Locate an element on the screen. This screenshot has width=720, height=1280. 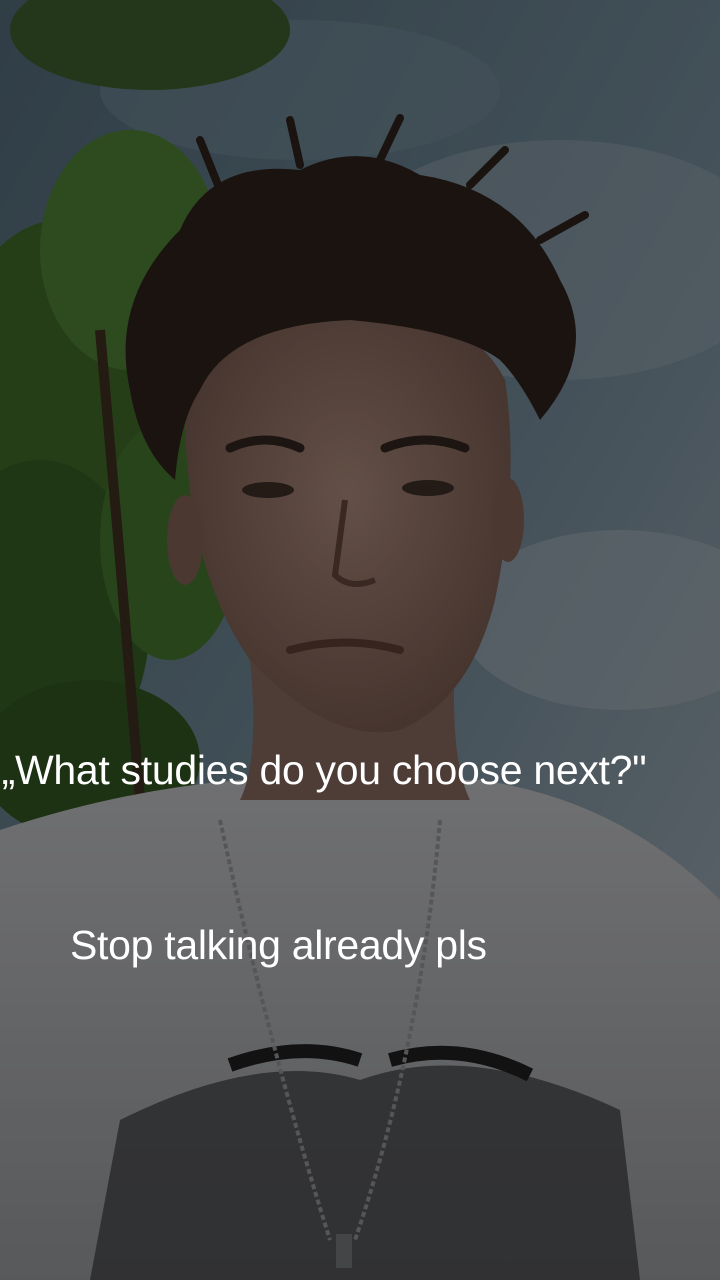
caption-quote: „What studies do you choose next?" is located at coordinates (324, 770).